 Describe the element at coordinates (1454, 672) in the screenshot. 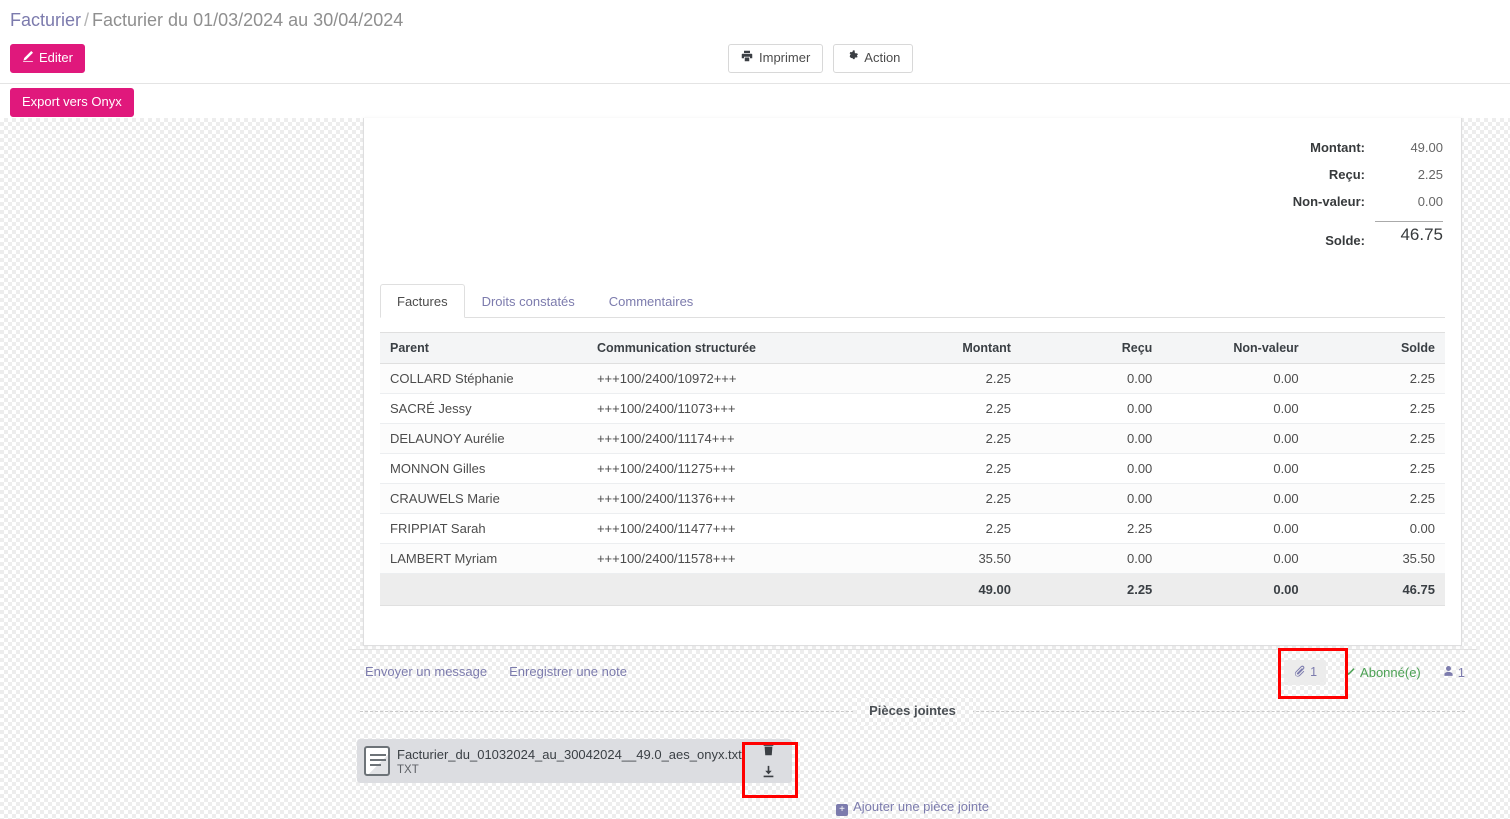

I see `followers-button: 1` at that location.